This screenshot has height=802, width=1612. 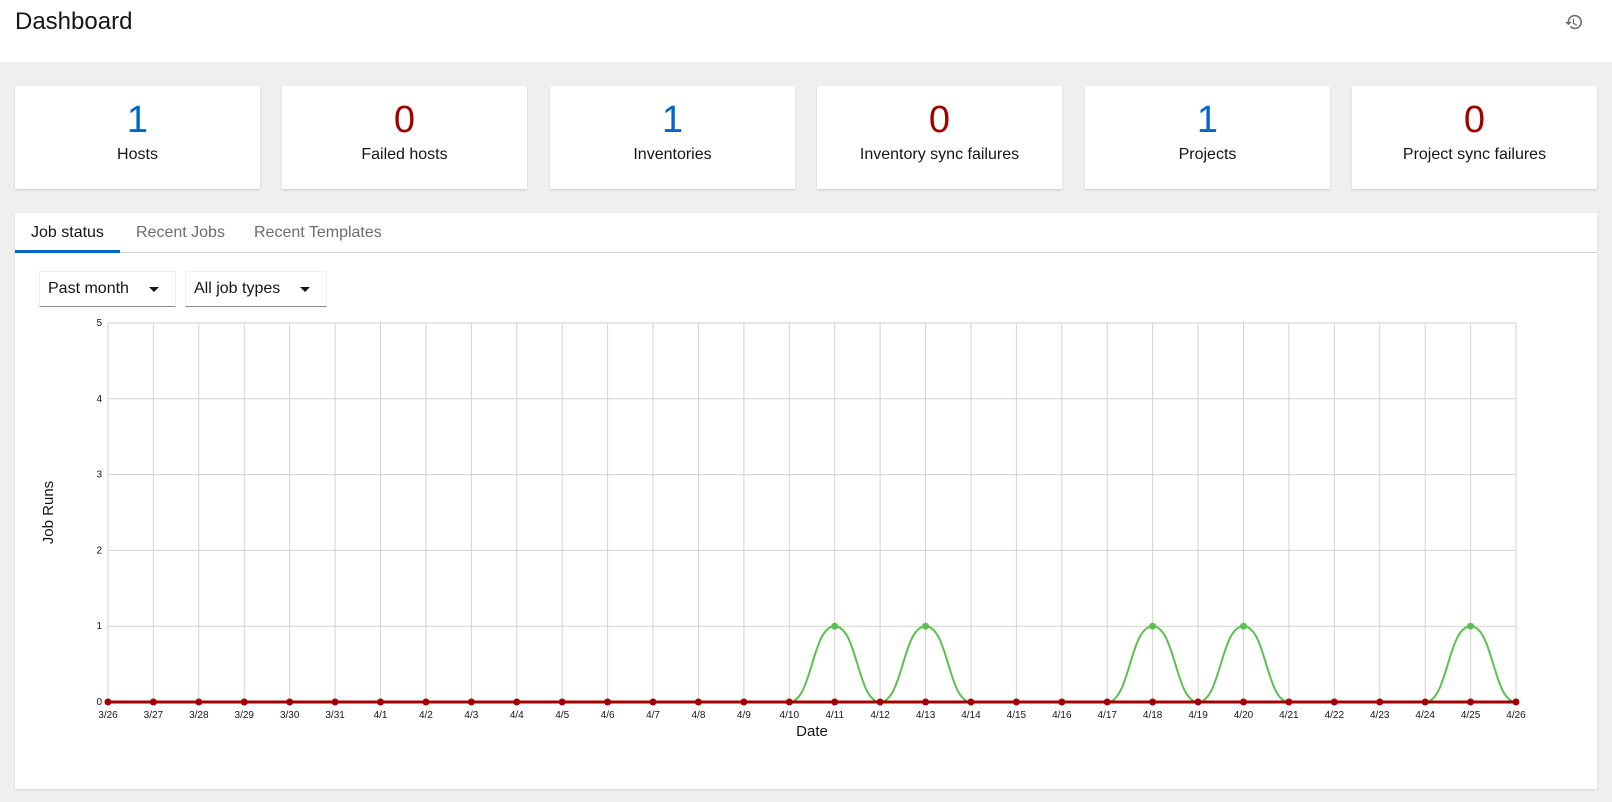 I want to click on x-tick-label: 4/2, so click(x=426, y=715).